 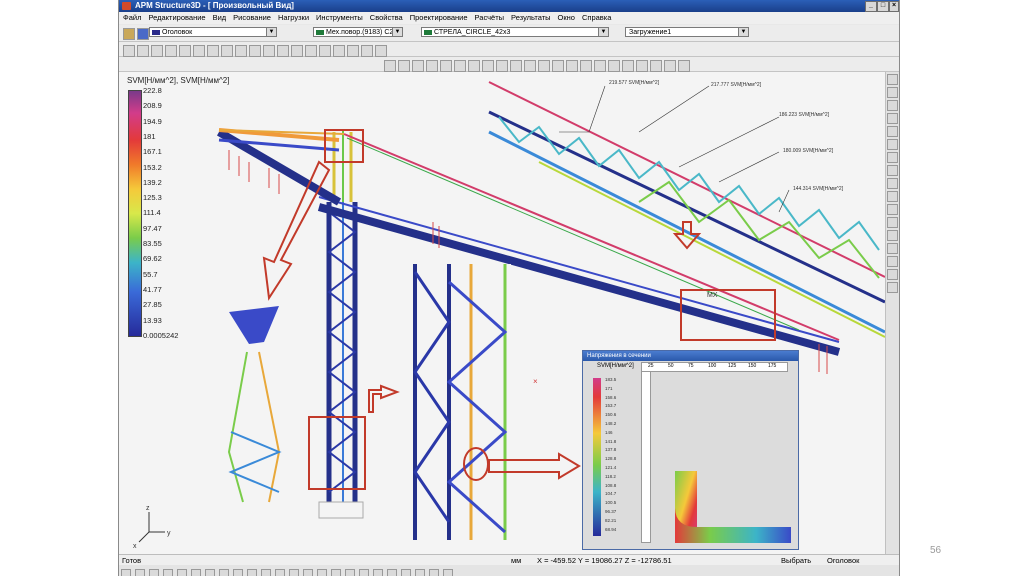 What do you see at coordinates (140, 572) in the screenshot?
I see `snap-mid-icon` at bounding box center [140, 572].